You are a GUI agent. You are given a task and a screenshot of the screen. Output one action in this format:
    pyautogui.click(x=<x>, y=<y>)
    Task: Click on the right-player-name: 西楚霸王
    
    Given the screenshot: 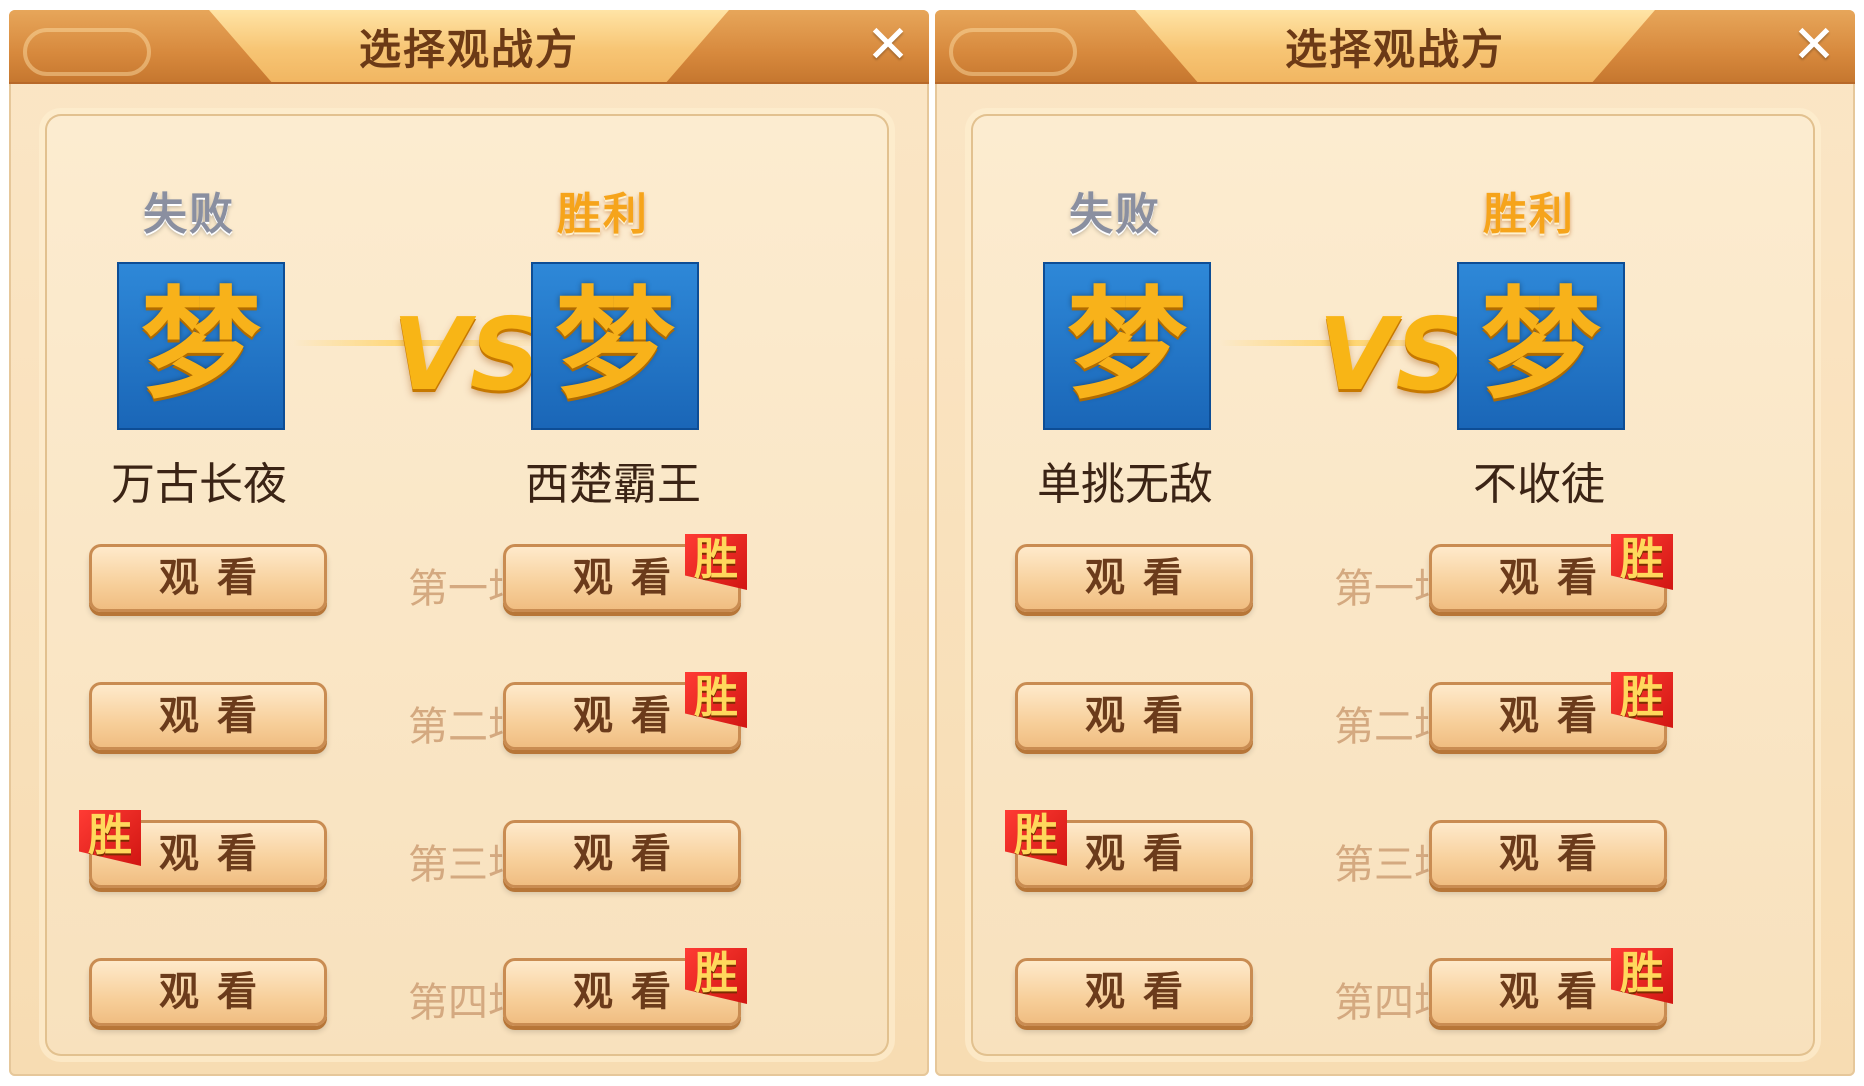 What is the action you would take?
    pyautogui.click(x=613, y=484)
    